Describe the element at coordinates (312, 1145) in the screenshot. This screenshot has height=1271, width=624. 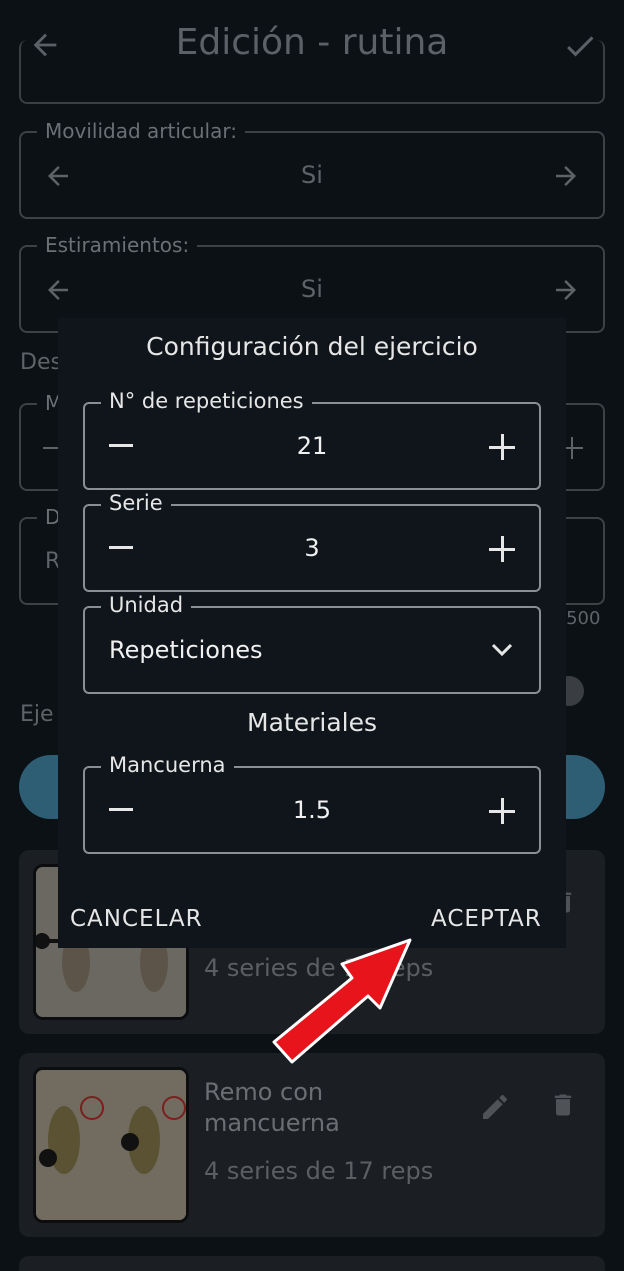
I see `exercise-card: Remo con mancuerna 4 series de 17 reps` at that location.